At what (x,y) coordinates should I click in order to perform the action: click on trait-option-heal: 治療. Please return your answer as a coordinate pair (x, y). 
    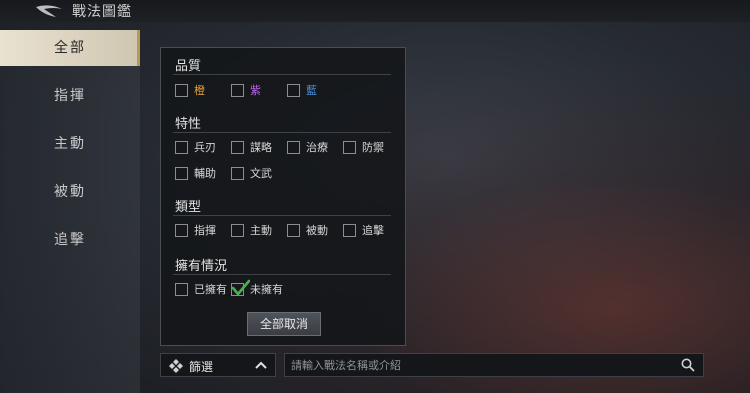
    Looking at the image, I should click on (307, 147).